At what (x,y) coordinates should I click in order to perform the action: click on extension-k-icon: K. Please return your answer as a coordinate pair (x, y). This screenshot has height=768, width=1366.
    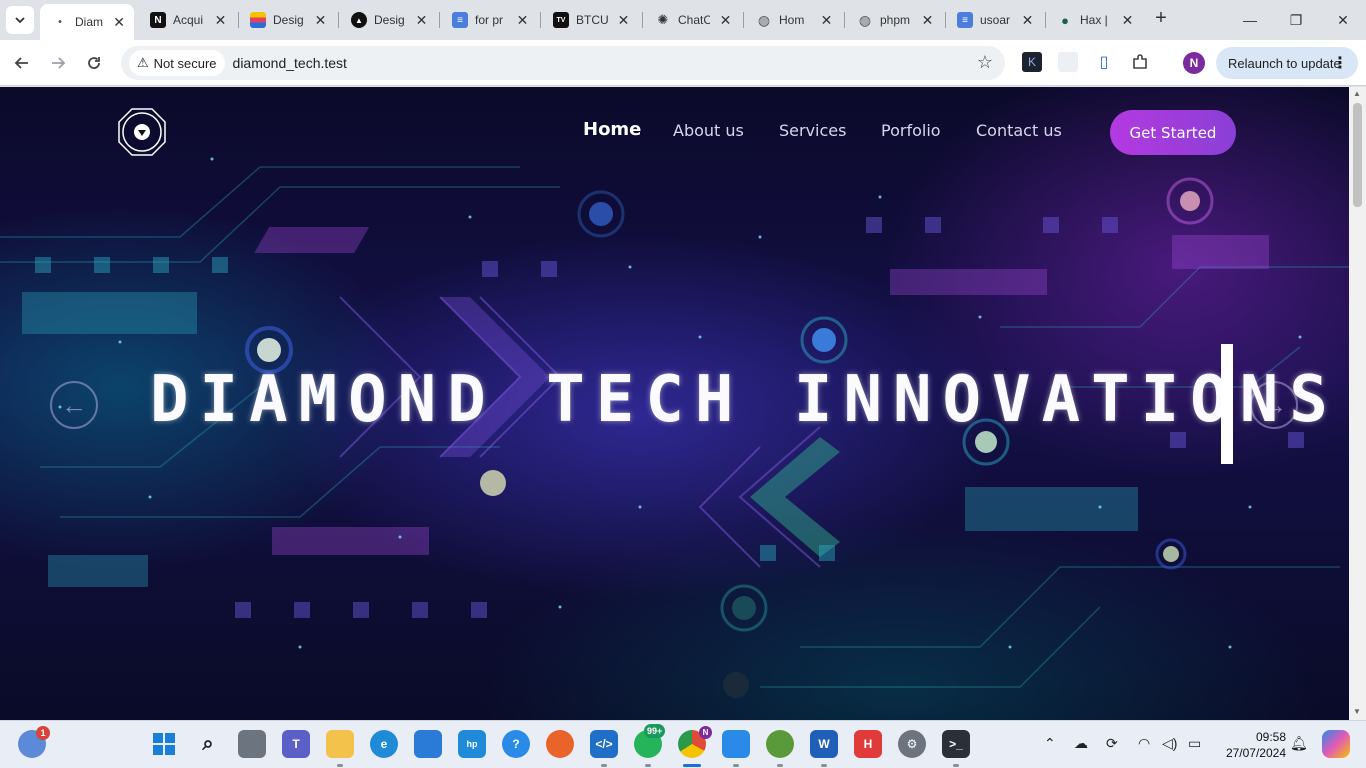
    Looking at the image, I should click on (1032, 62).